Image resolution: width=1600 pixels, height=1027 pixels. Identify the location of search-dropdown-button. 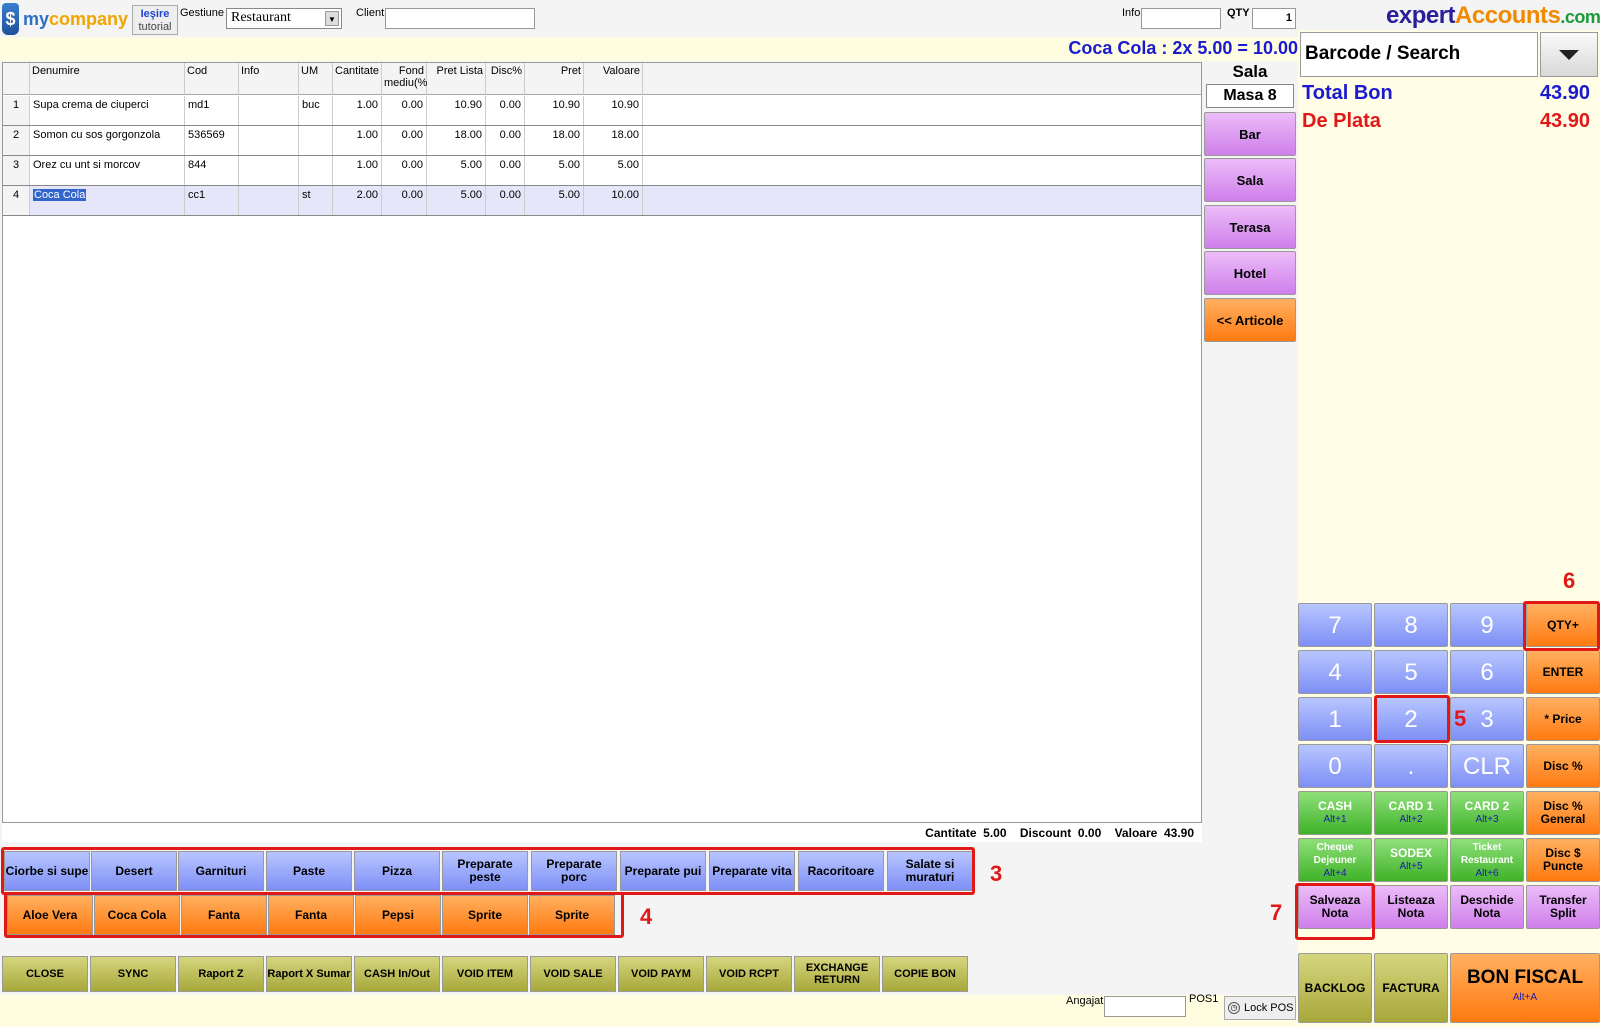
(1569, 54).